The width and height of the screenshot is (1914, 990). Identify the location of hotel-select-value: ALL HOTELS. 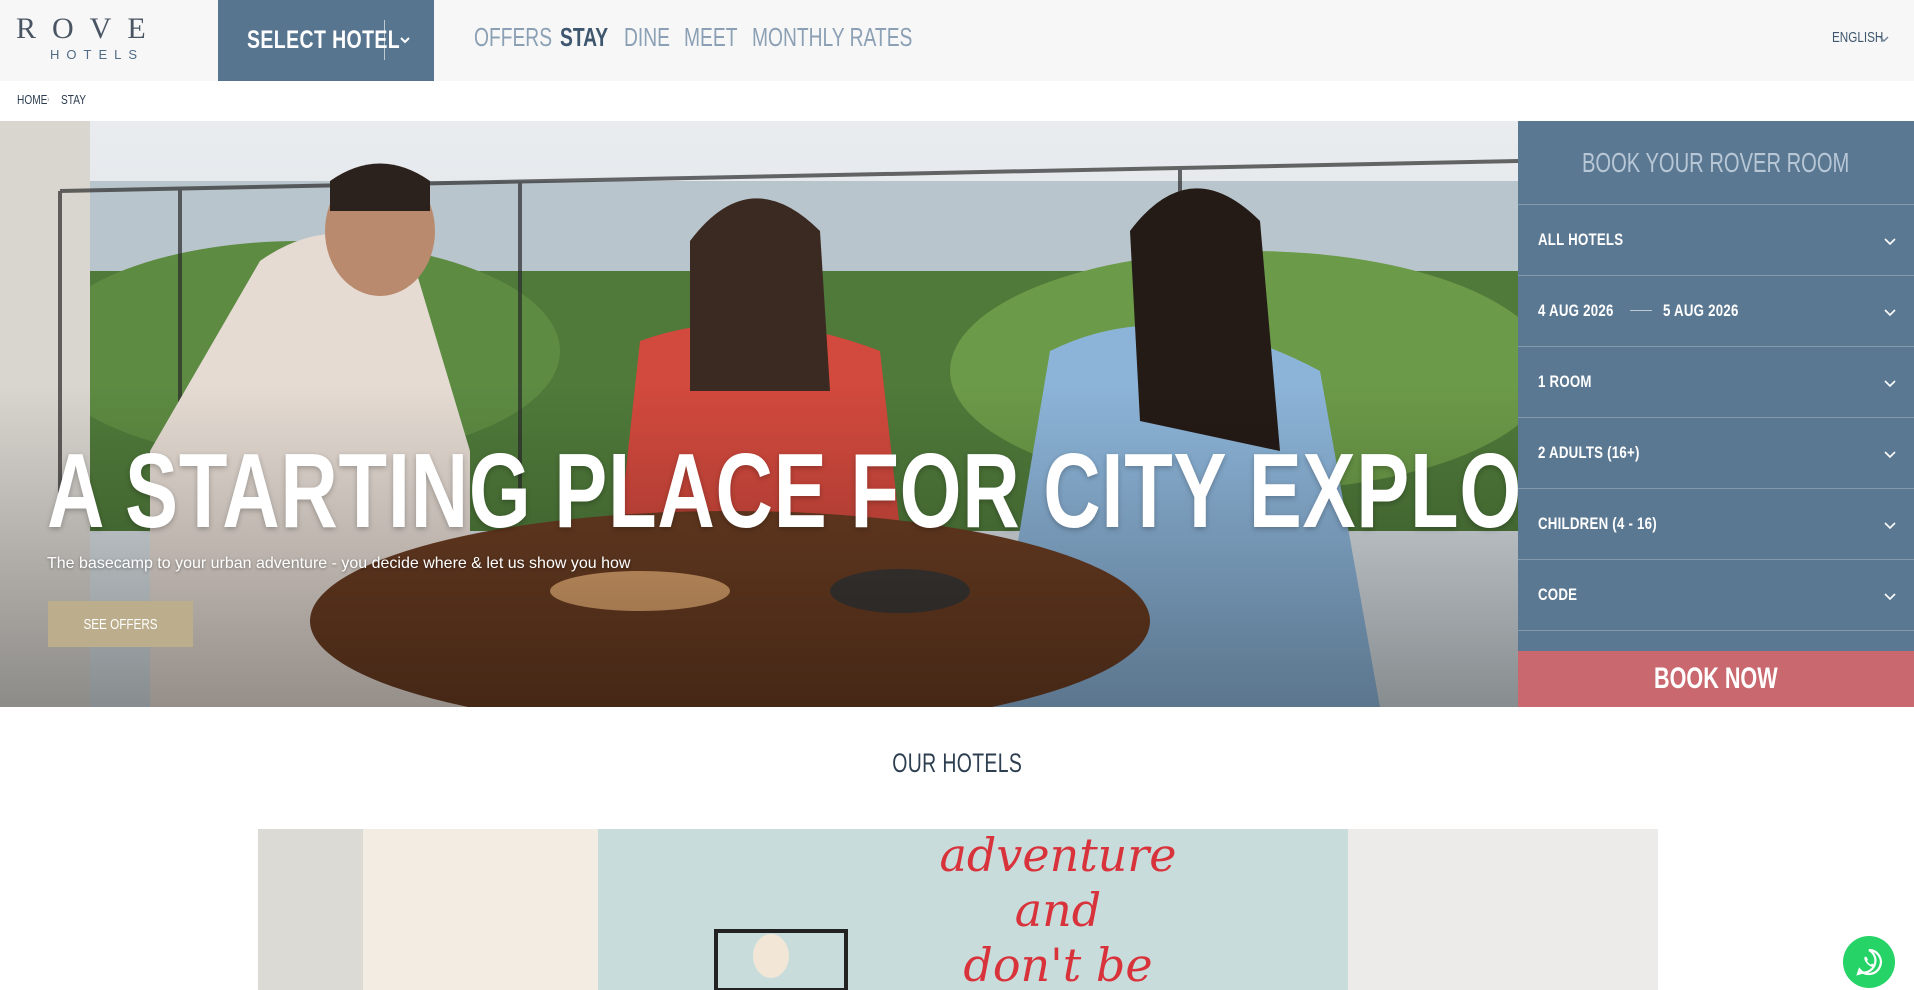
(1581, 239).